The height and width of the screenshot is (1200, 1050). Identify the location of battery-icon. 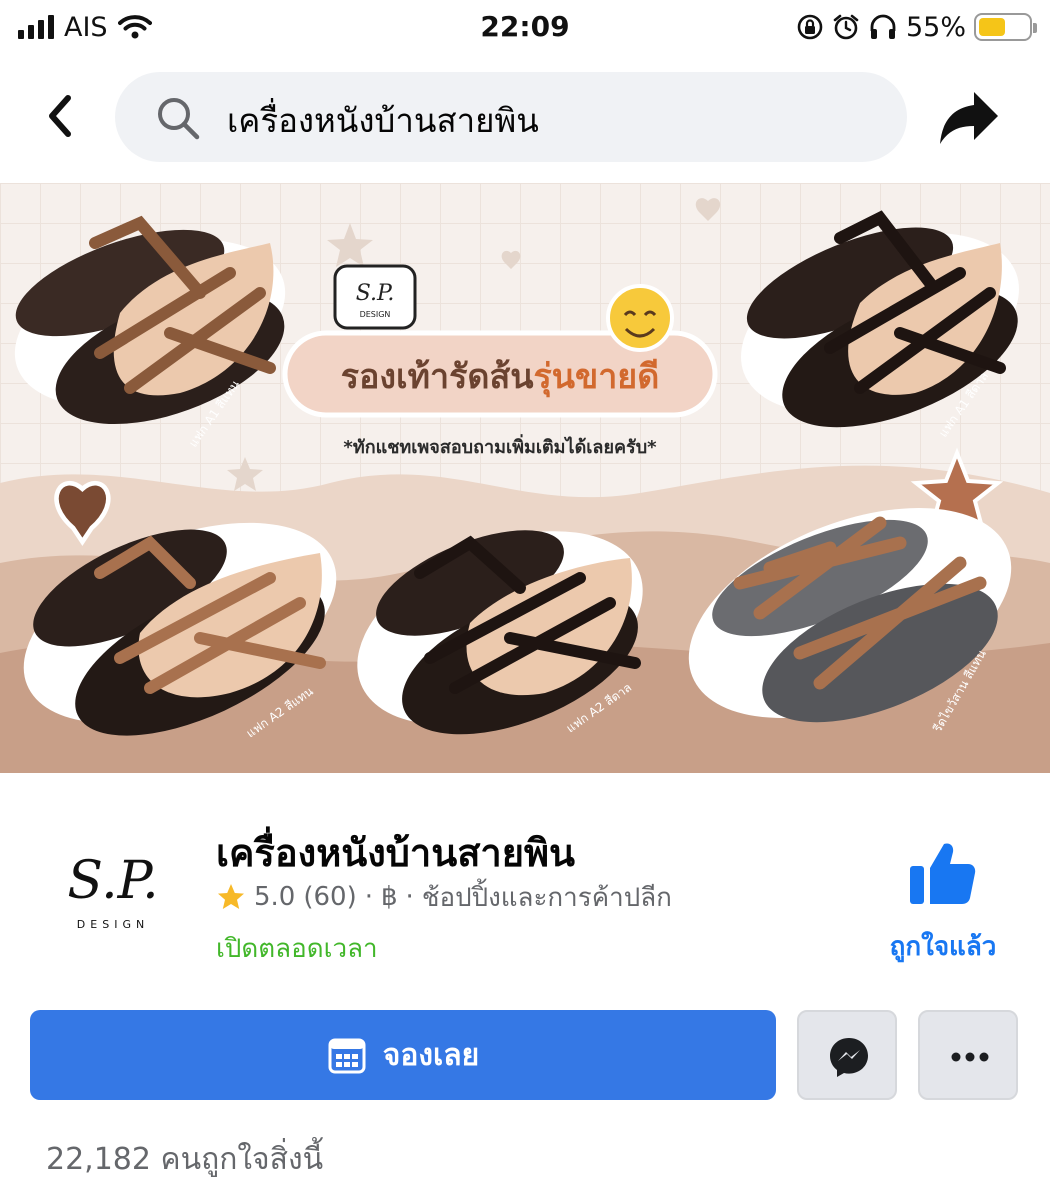
(1005, 27).